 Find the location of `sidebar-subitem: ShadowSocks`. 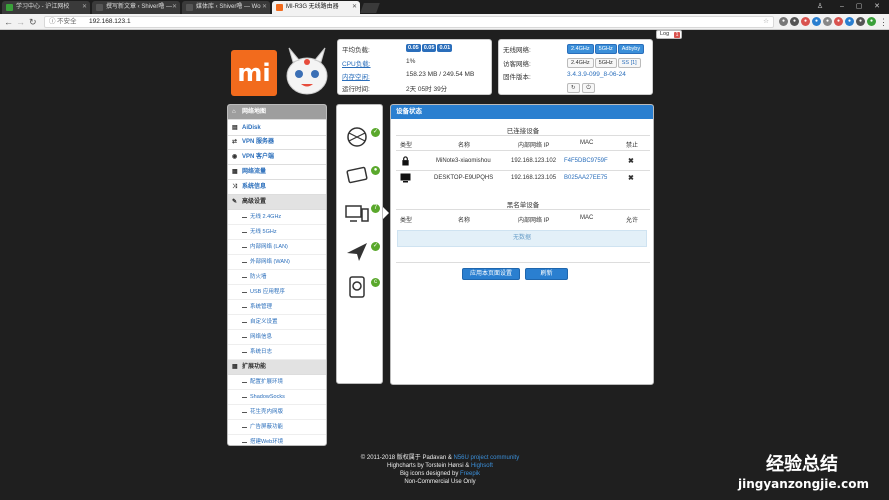

sidebar-subitem: ShadowSocks is located at coordinates (277, 397).